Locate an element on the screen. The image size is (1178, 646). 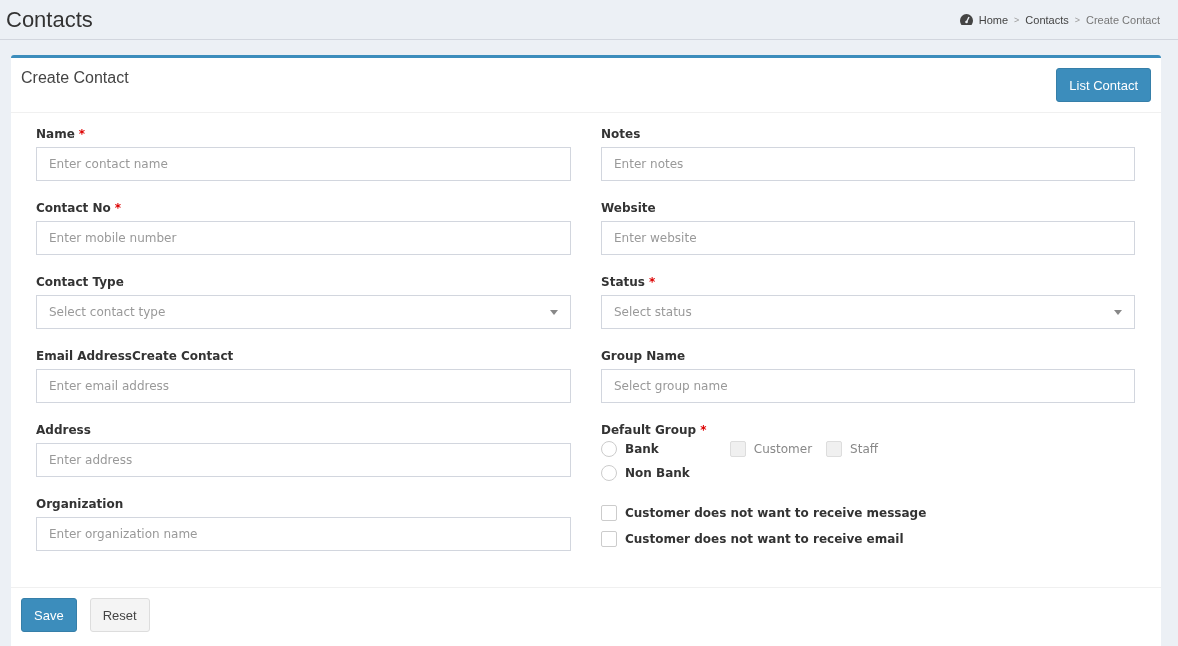
list-contact-button: List Contact is located at coordinates (1103, 85).